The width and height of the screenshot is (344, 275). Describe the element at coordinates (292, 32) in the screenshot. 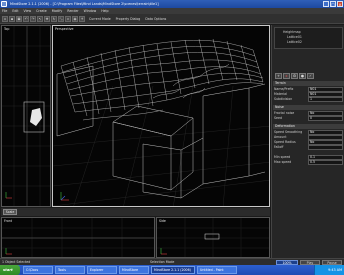

I see `tree-item-heightmap: Heightmap` at that location.